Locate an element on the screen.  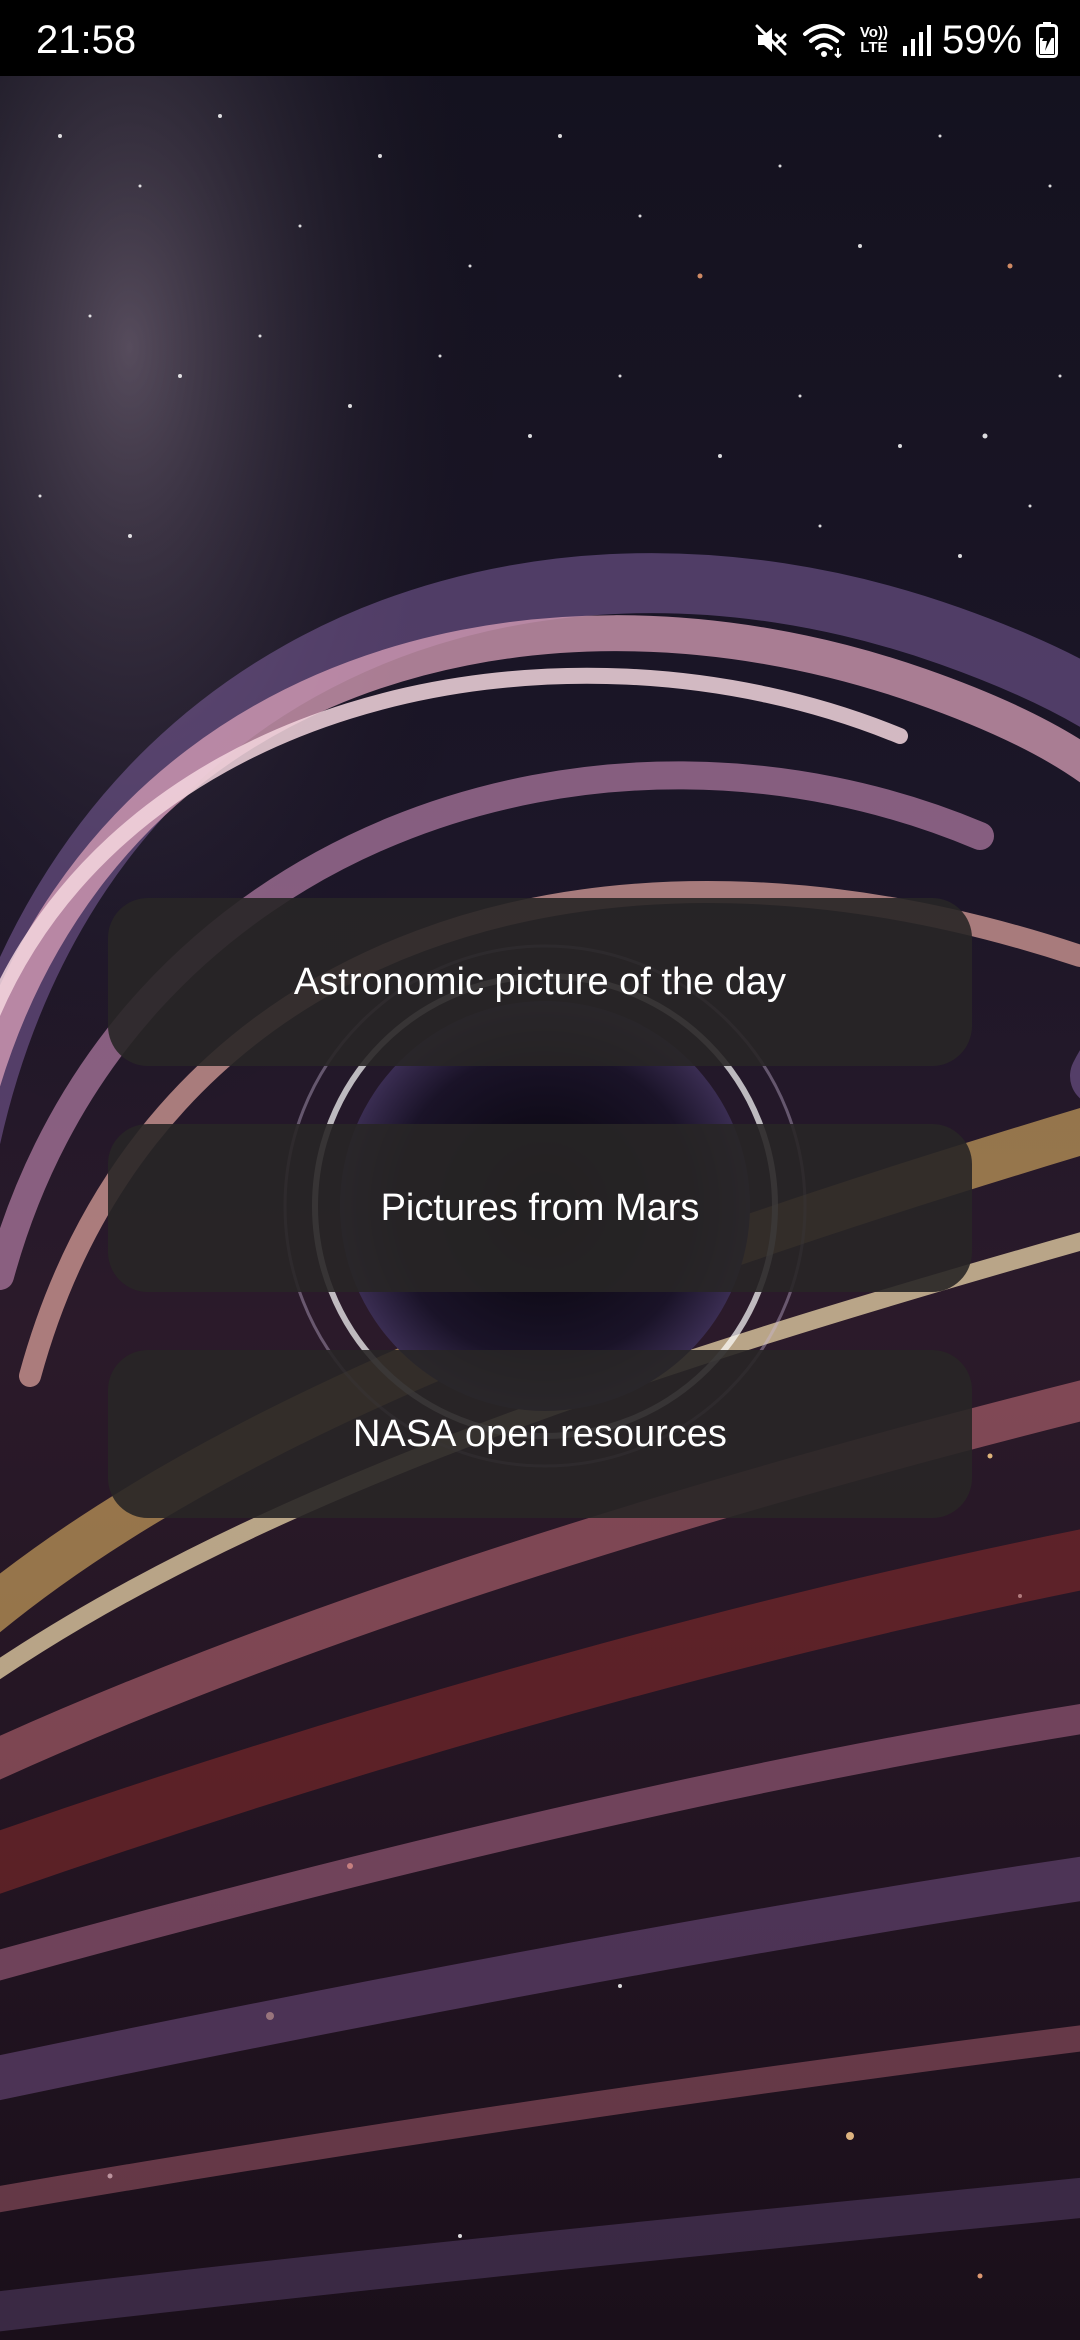
nasa-resources-label: NASA open resources is located at coordinates (540, 1433).